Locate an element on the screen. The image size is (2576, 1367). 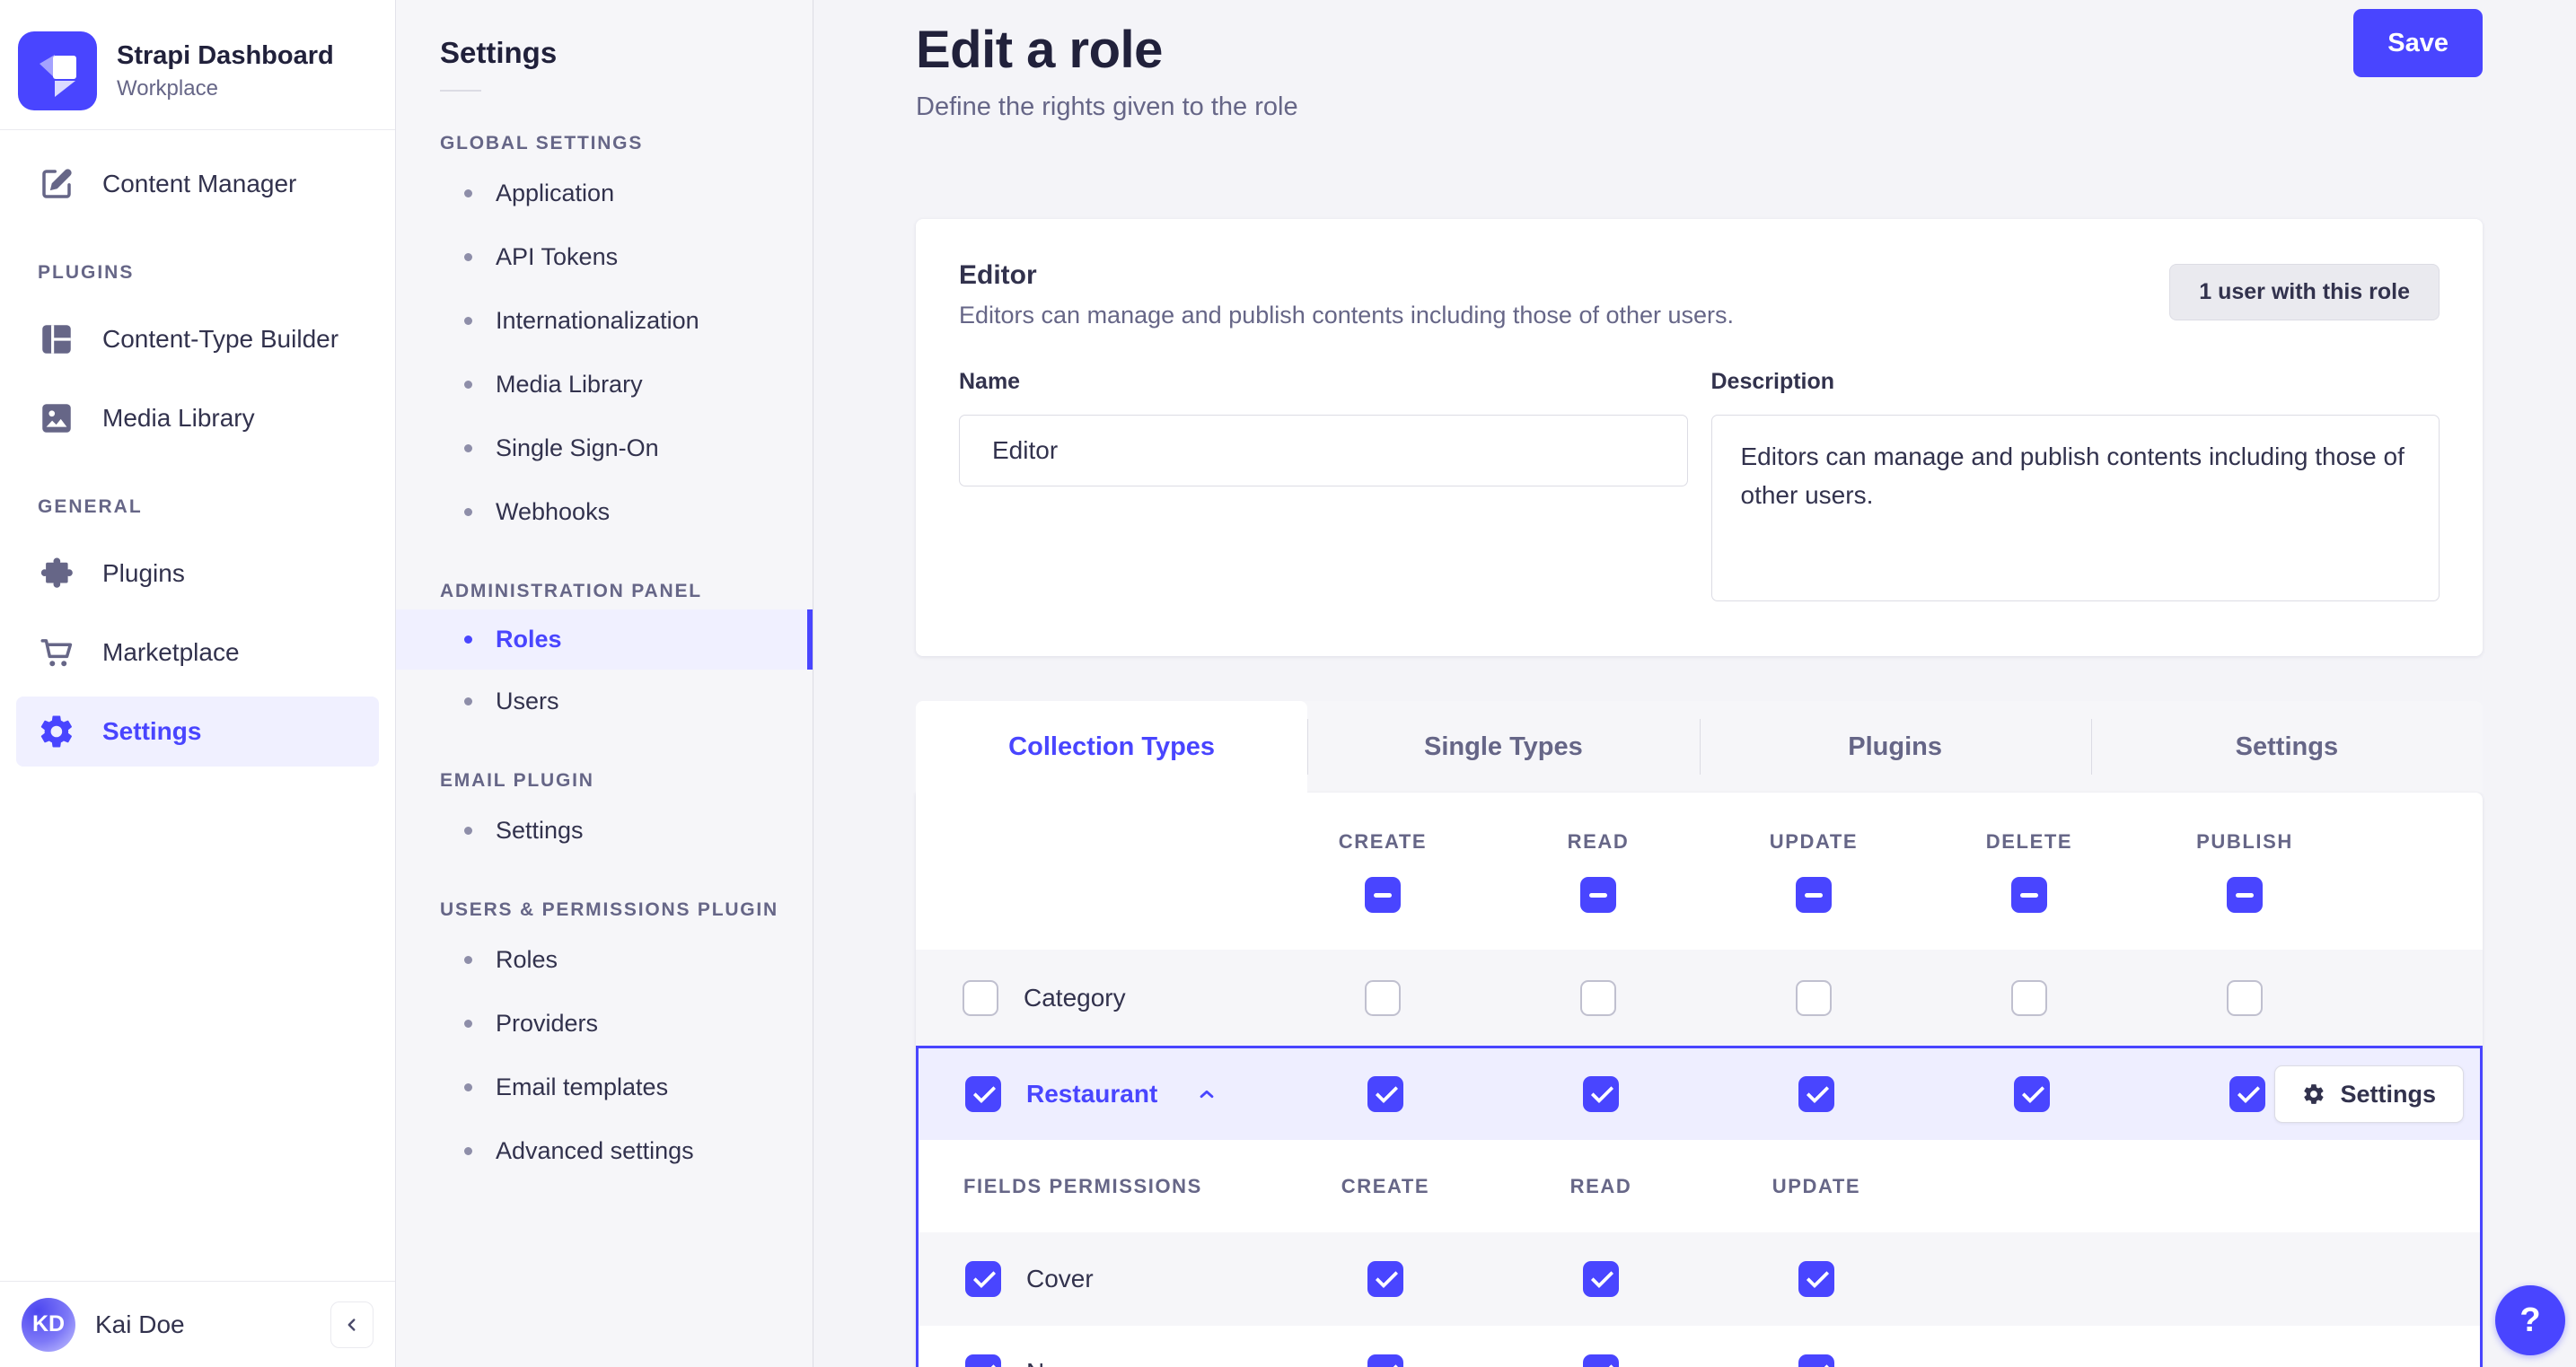
gear-icon is located at coordinates (2314, 1094).